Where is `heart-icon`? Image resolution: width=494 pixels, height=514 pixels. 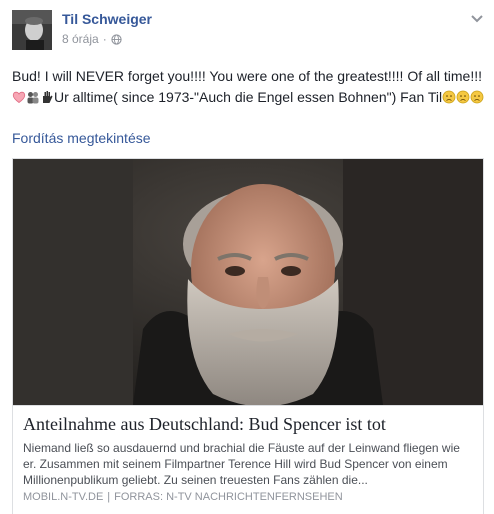
heart-icon is located at coordinates (19, 97).